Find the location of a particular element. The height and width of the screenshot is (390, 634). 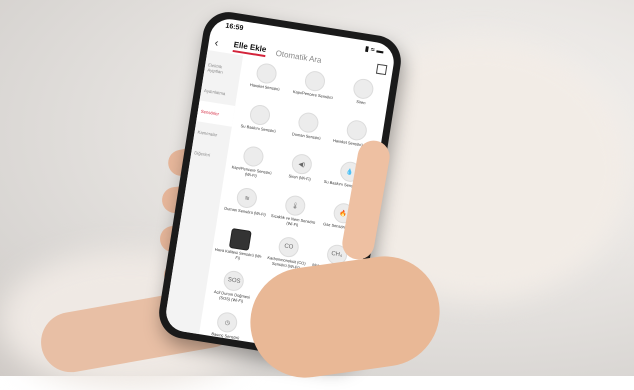

device-icon: ◷ is located at coordinates (227, 322).